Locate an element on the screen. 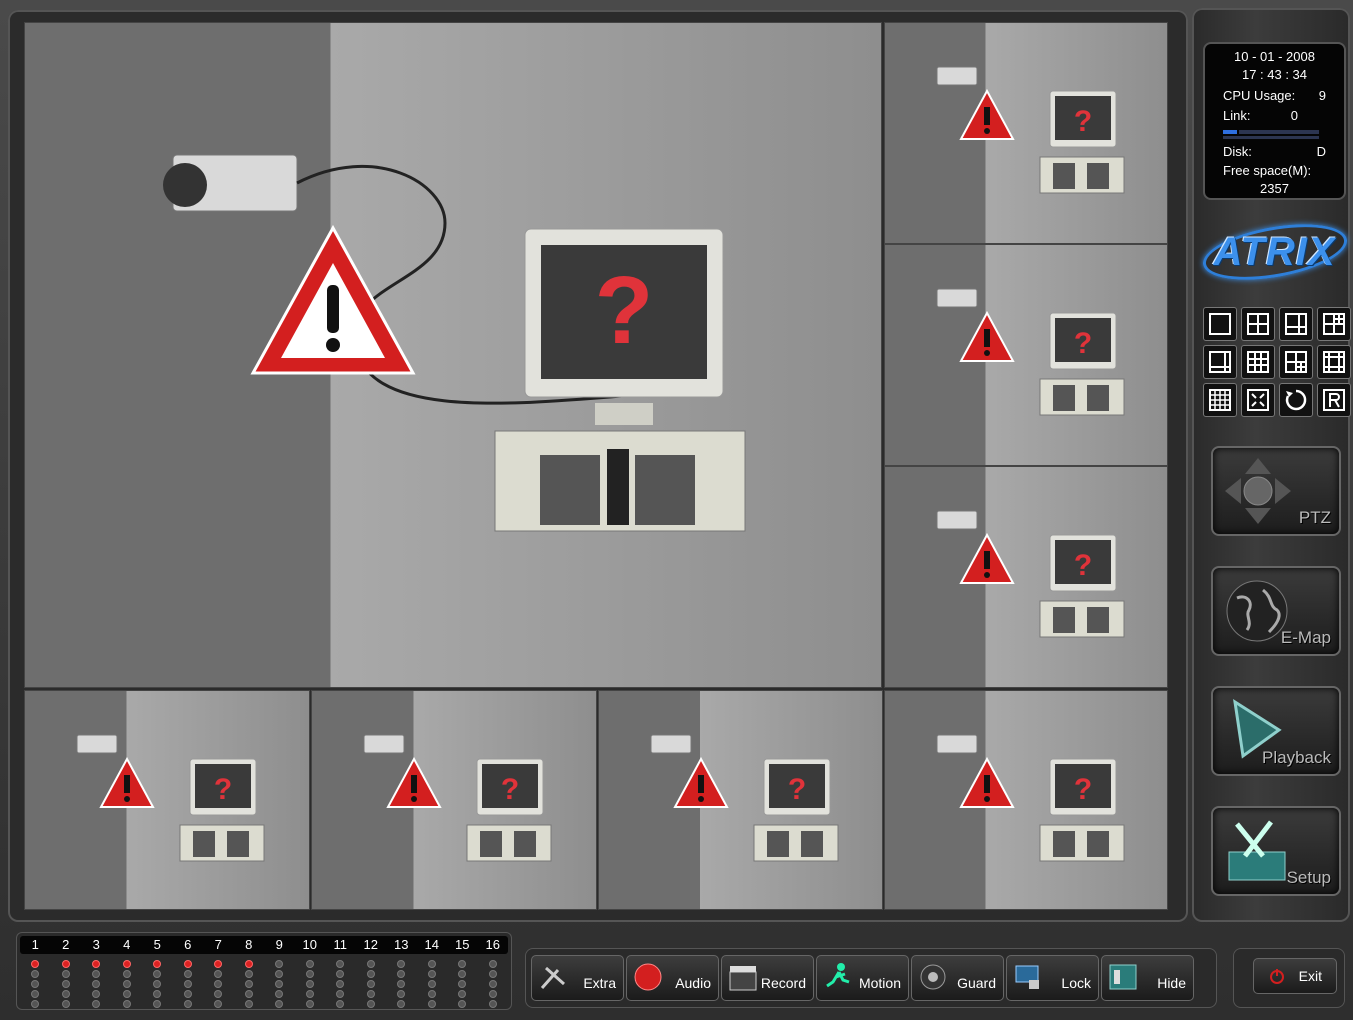 The image size is (1353, 1020). link-value: 0 is located at coordinates (1294, 115).